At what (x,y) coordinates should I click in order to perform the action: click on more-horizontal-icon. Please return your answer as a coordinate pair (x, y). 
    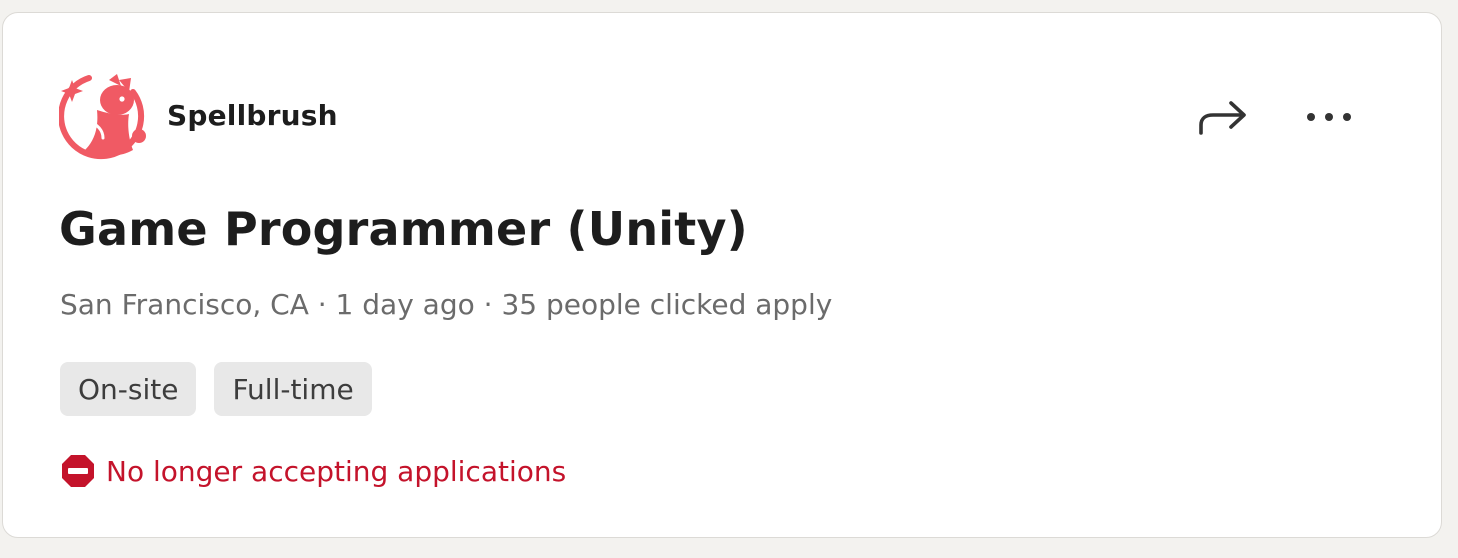
    Looking at the image, I should click on (1329, 117).